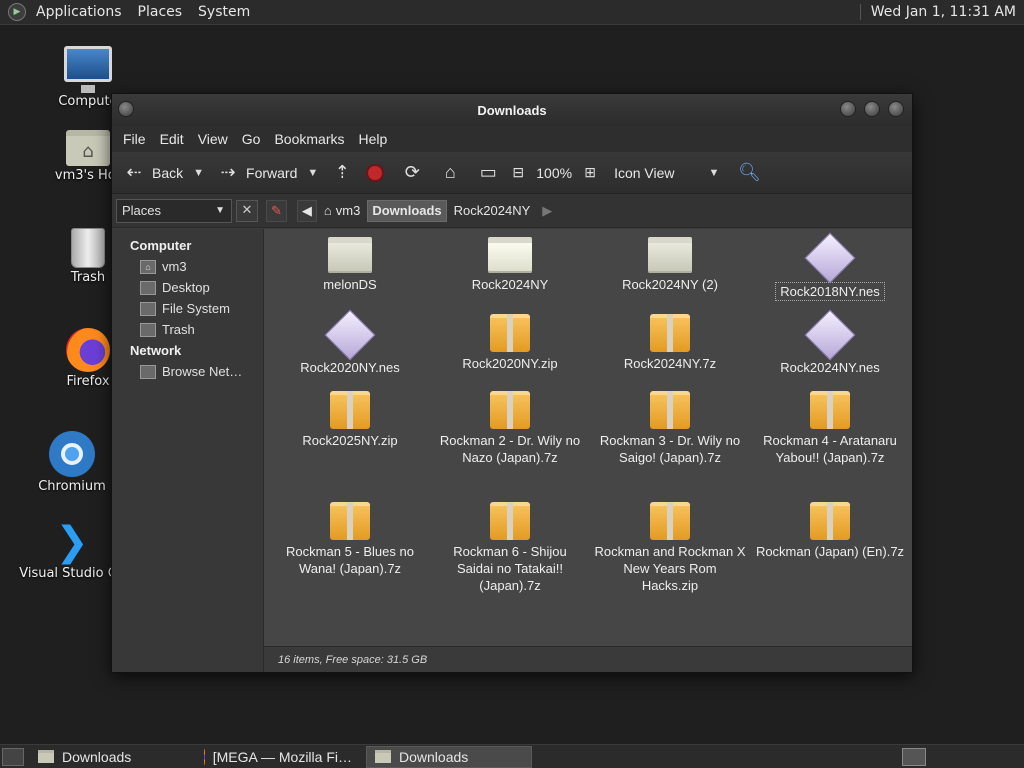  Describe the element at coordinates (510, 284) in the screenshot. I see `file-name: Rock2024NY` at that location.